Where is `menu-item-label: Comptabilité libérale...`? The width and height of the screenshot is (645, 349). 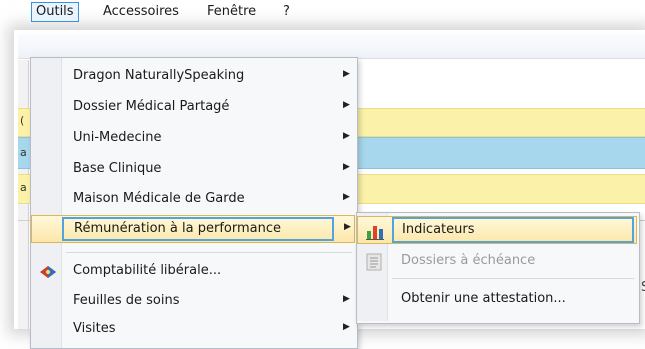
menu-item-label: Comptabilité libérale... is located at coordinates (147, 270).